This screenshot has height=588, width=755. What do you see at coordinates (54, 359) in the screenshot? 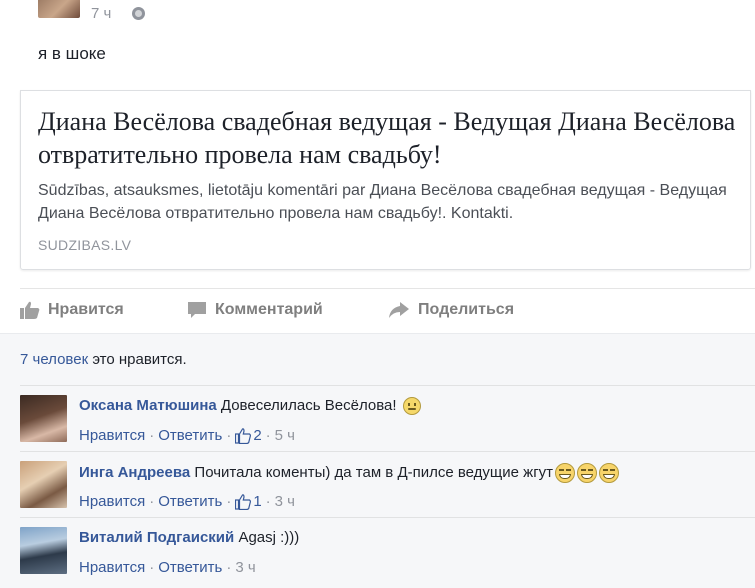
I see `likes-count-link: 7 человек` at bounding box center [54, 359].